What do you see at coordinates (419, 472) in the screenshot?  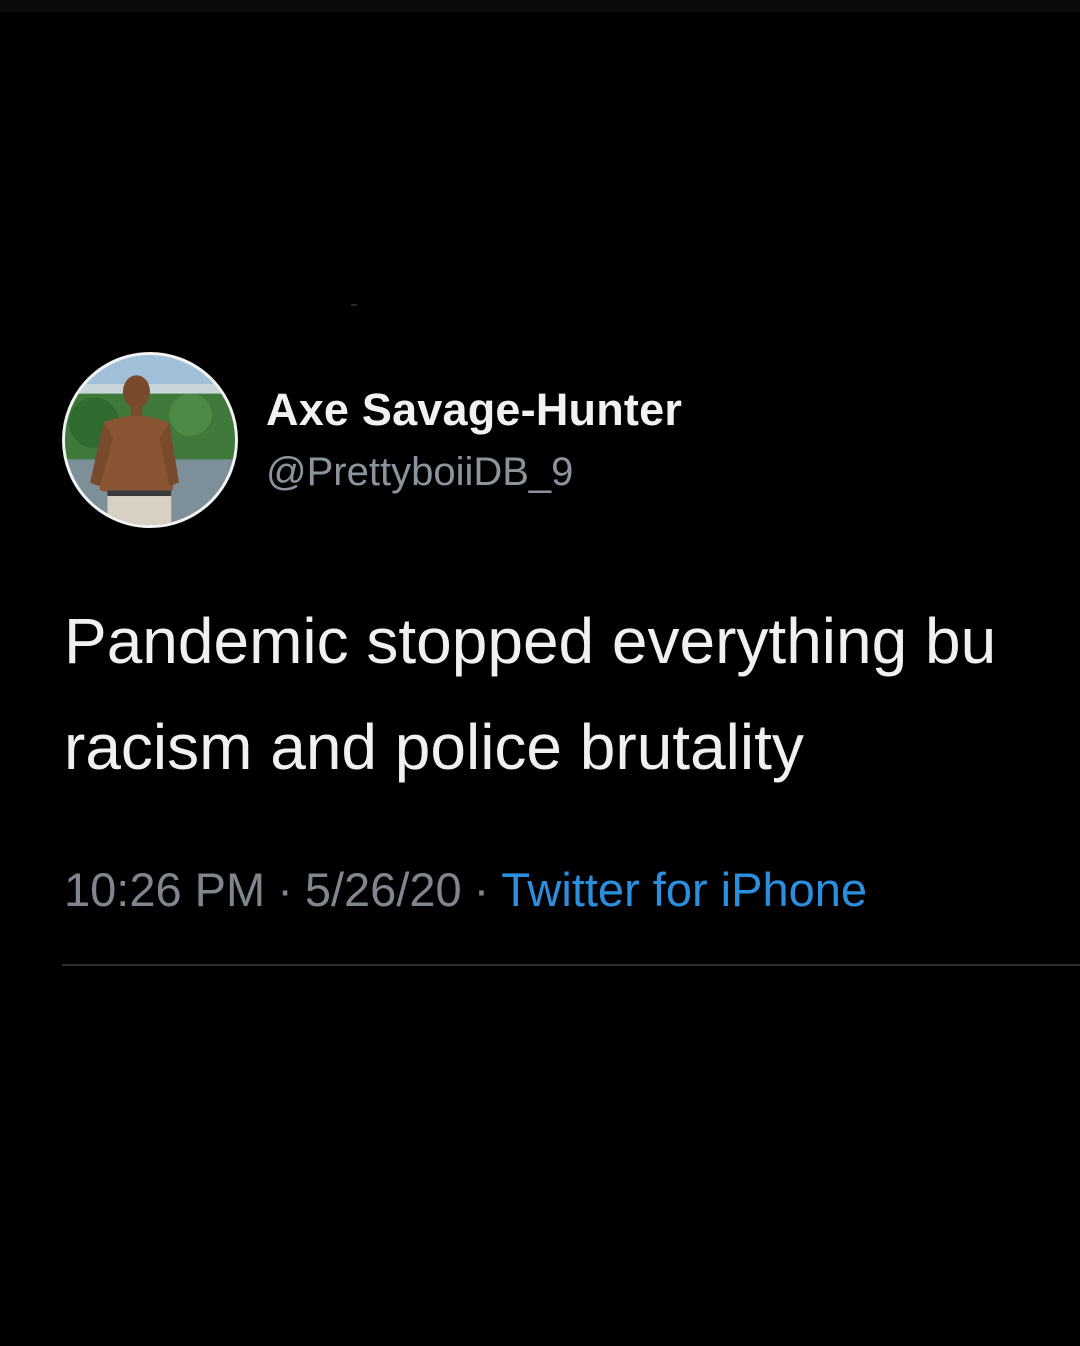 I see `author-handle: @PrettyboiiDB_9` at bounding box center [419, 472].